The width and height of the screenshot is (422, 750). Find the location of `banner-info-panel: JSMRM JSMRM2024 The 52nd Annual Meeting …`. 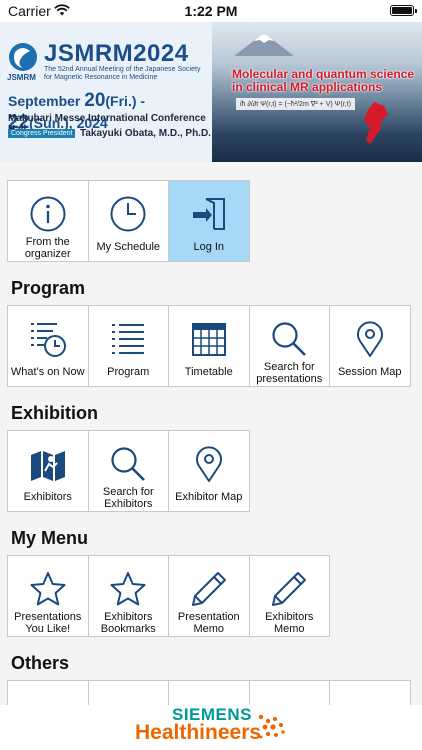

banner-info-panel: JSMRM JSMRM2024 The 52nd Annual Meeting … is located at coordinates (106, 92).